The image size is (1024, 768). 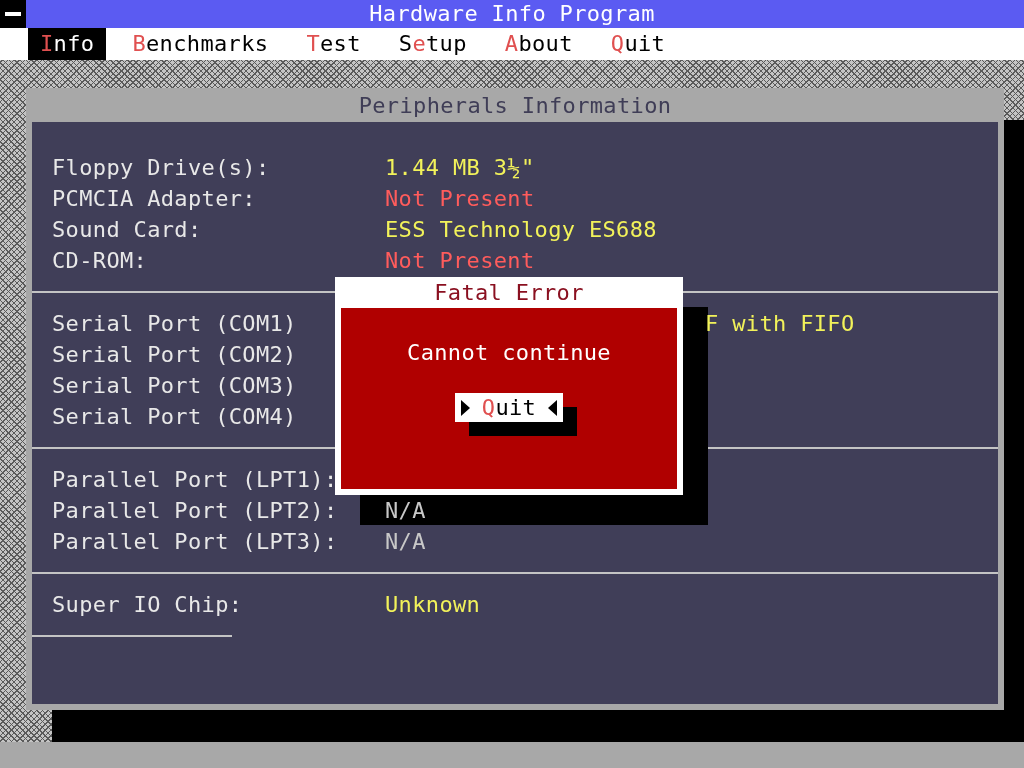 What do you see at coordinates (161, 167) in the screenshot?
I see `field-label: Floppy Drive(s):` at bounding box center [161, 167].